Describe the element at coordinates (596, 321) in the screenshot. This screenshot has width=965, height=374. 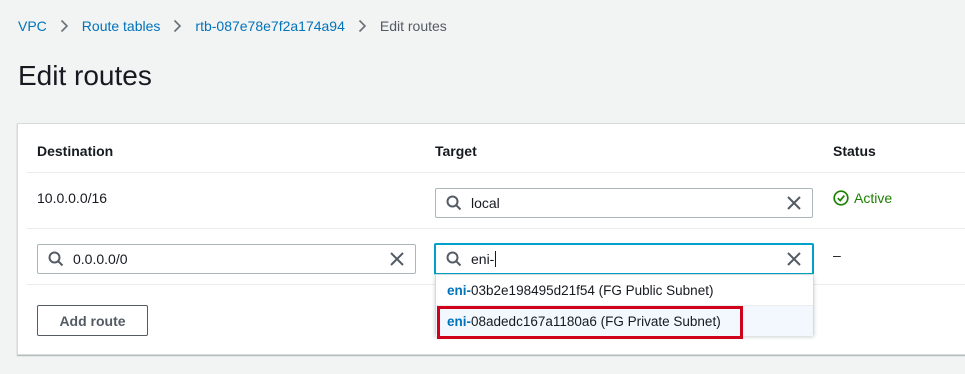
I see `option-text: 08adedc167a1180a6 (FG Private Subnet)` at that location.